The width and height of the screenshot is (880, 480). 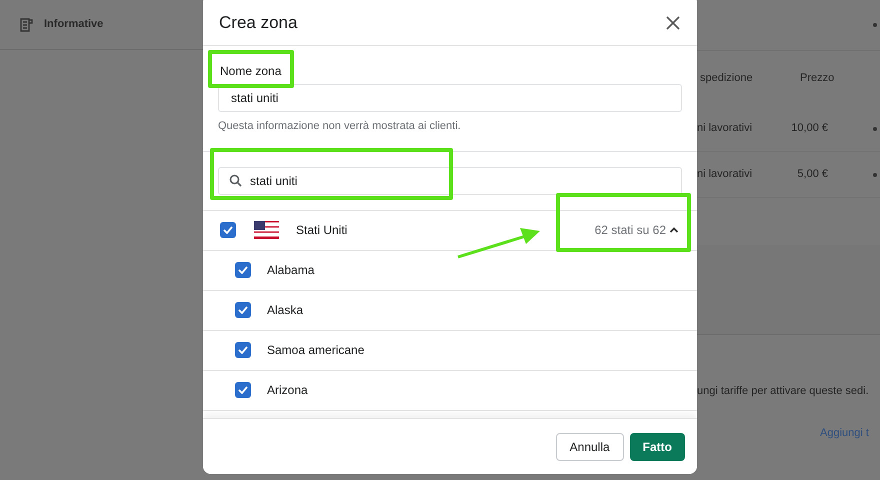 I want to click on help-text: Questa informazione non verrà mostrata ai clienti., so click(x=340, y=126).